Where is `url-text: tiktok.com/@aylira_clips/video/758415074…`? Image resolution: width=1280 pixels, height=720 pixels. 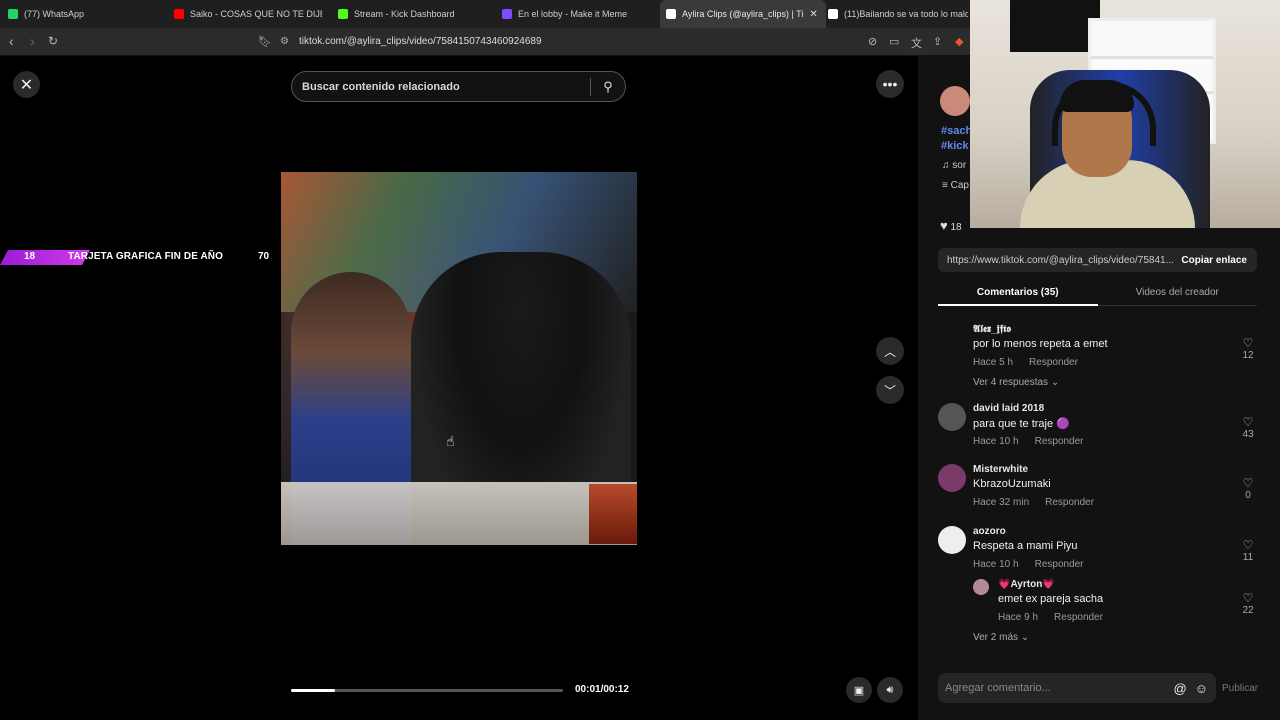
url-text: tiktok.com/@aylira_clips/video/758415074… is located at coordinates (420, 41).